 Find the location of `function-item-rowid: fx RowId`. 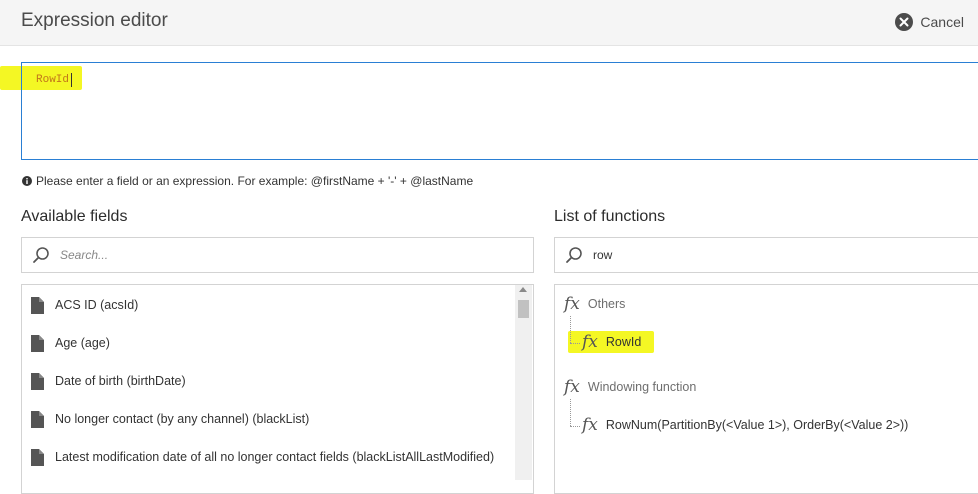

function-item-rowid: fx RowId is located at coordinates (611, 342).